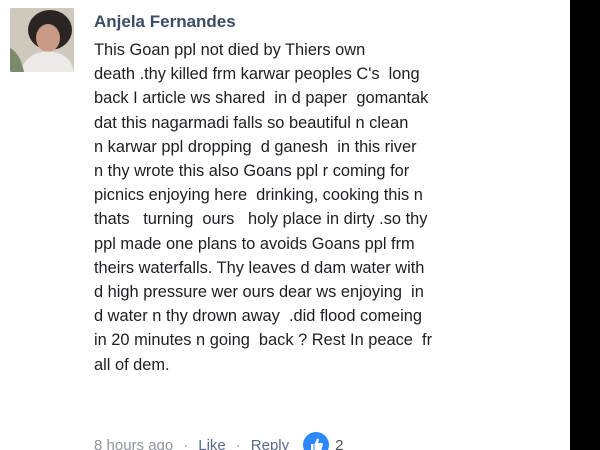 Image resolution: width=600 pixels, height=450 pixels. Describe the element at coordinates (317, 444) in the screenshot. I see `thumbs-up-icon` at that location.